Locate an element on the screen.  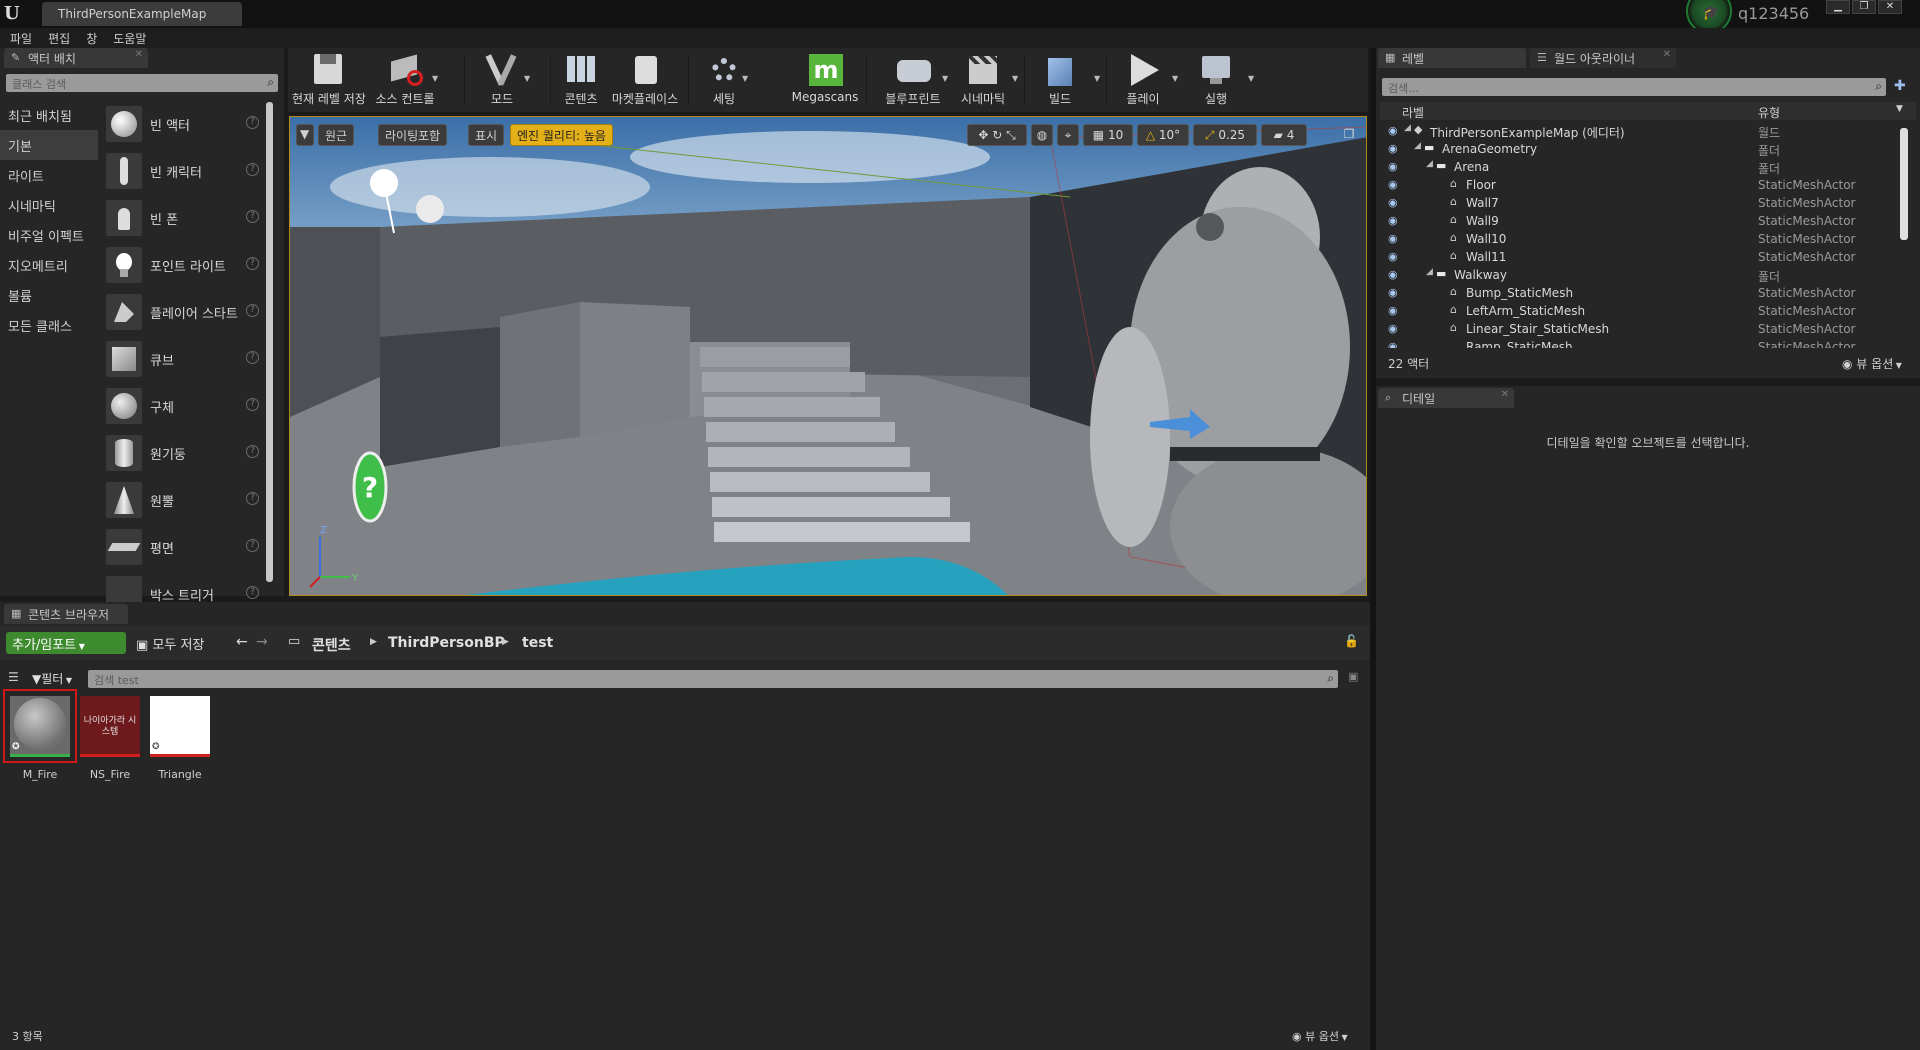
maximize-viewport-button: ❐ is located at coordinates (1349, 135).